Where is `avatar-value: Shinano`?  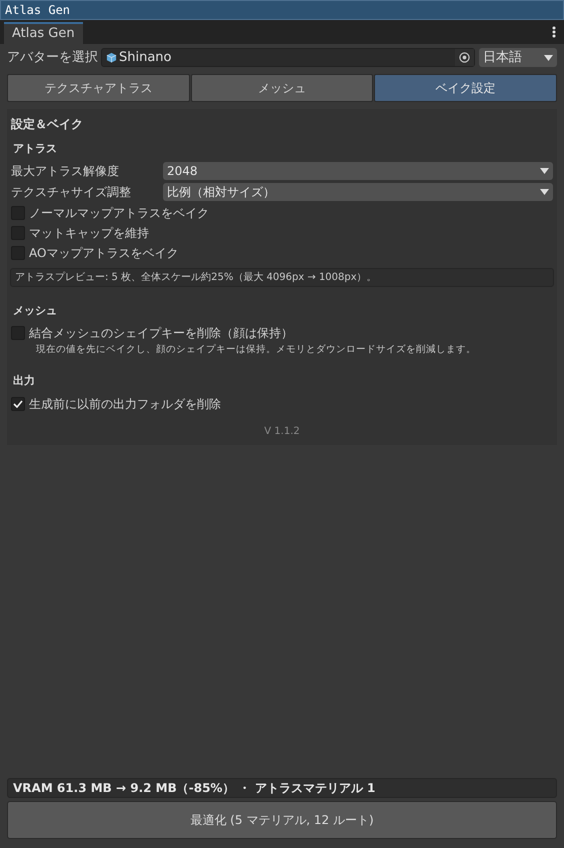 avatar-value: Shinano is located at coordinates (146, 57).